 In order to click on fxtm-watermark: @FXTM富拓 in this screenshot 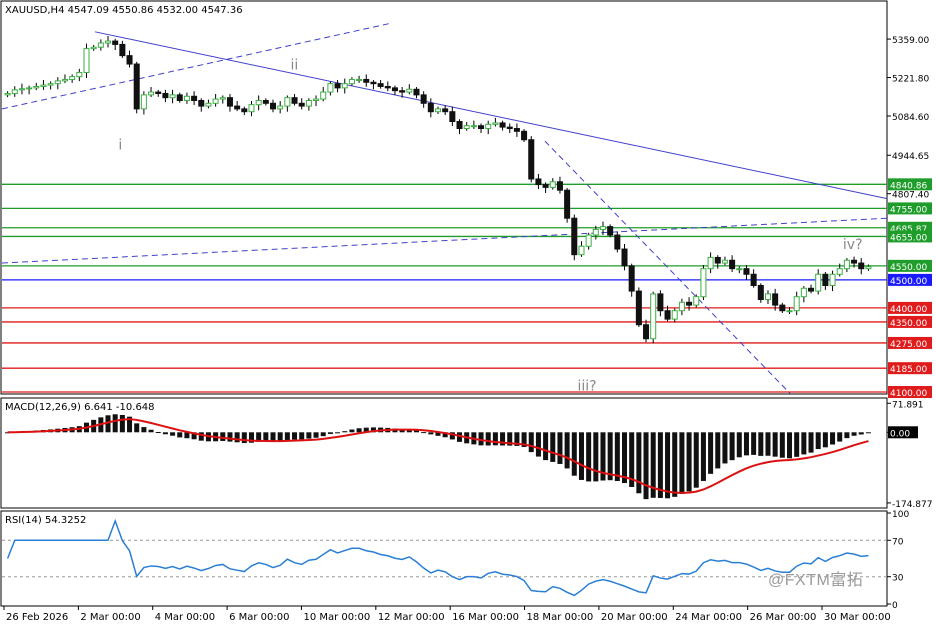, I will do `click(816, 580)`.